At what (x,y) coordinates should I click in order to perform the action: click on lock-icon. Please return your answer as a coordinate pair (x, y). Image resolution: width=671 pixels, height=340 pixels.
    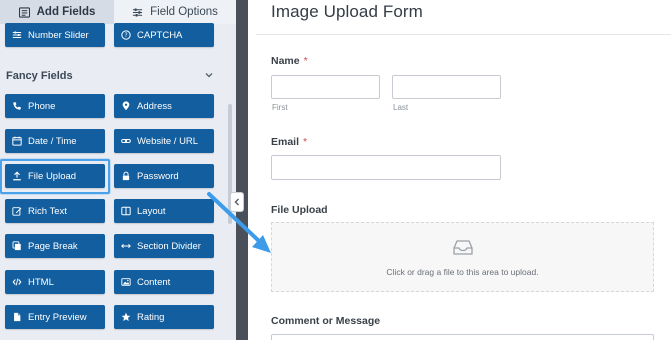
    Looking at the image, I should click on (126, 176).